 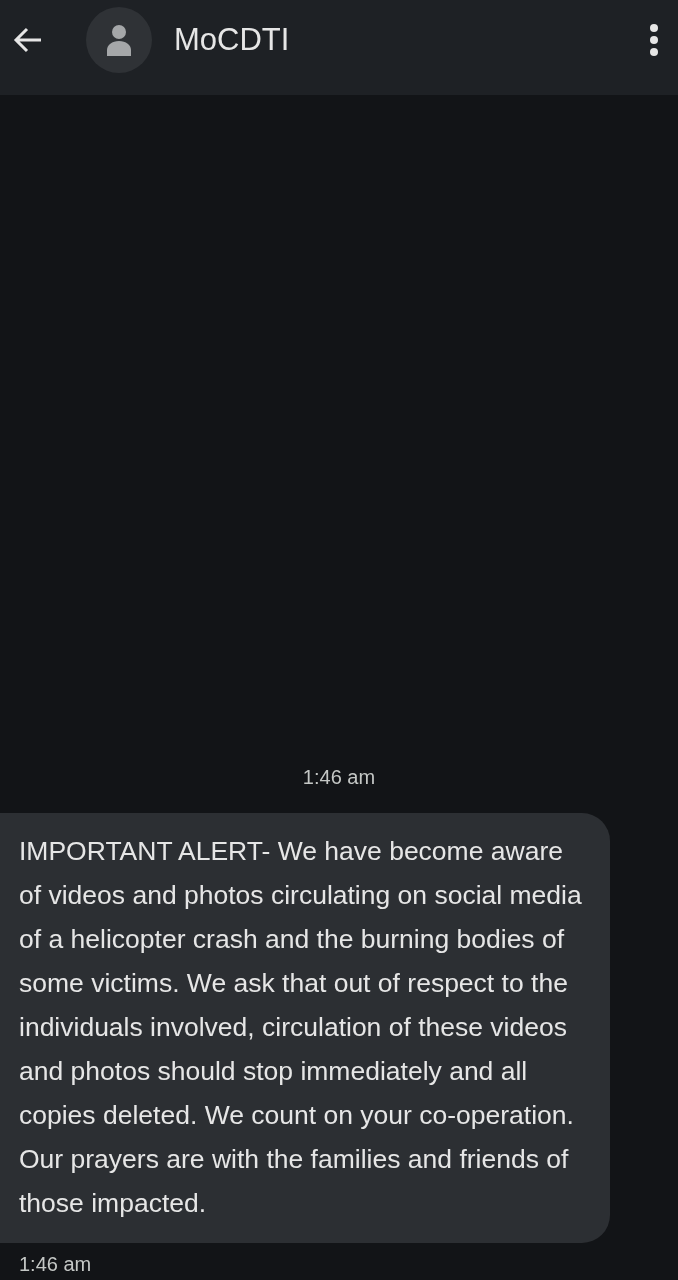 What do you see at coordinates (28, 39) in the screenshot?
I see `back-icon` at bounding box center [28, 39].